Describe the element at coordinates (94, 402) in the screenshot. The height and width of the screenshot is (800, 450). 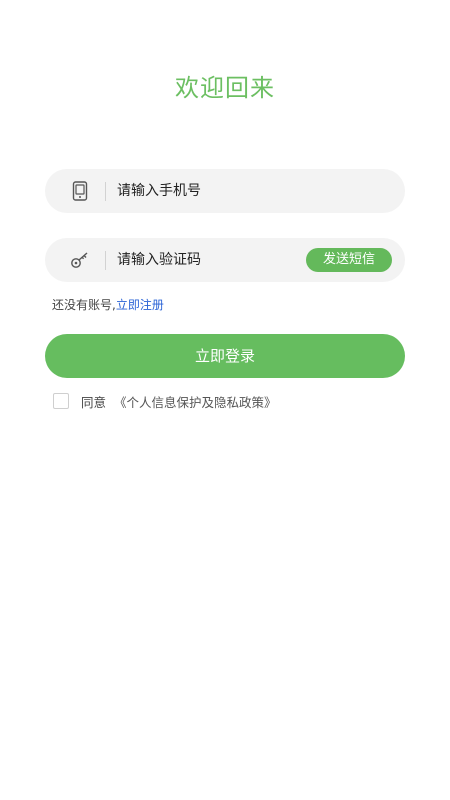
I see `agreement-label: 同意` at that location.